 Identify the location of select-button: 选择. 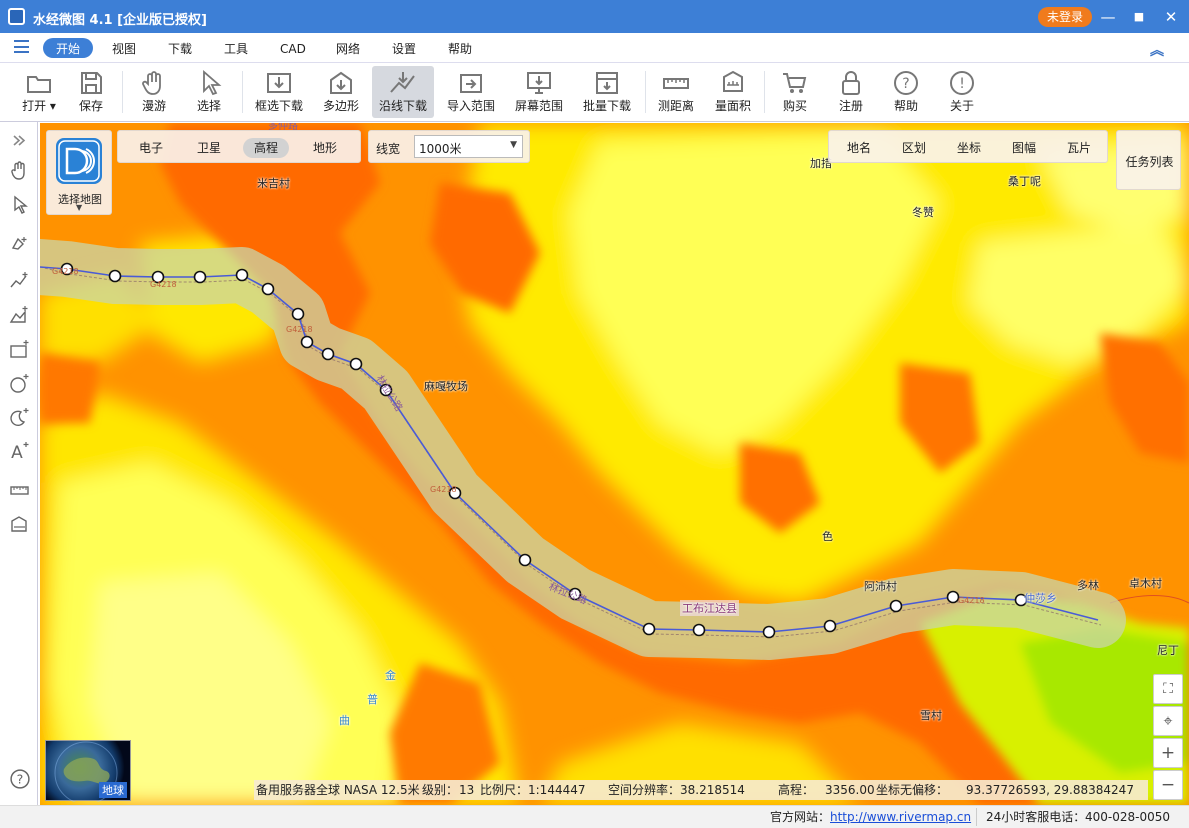
(209, 92).